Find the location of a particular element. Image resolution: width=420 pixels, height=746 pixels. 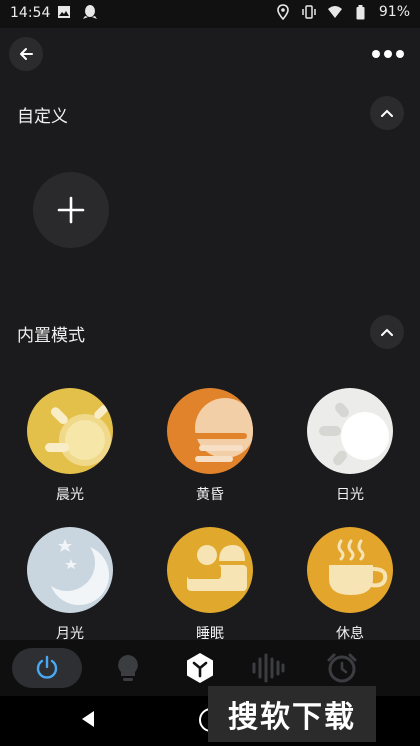

back-button is located at coordinates (26, 54).